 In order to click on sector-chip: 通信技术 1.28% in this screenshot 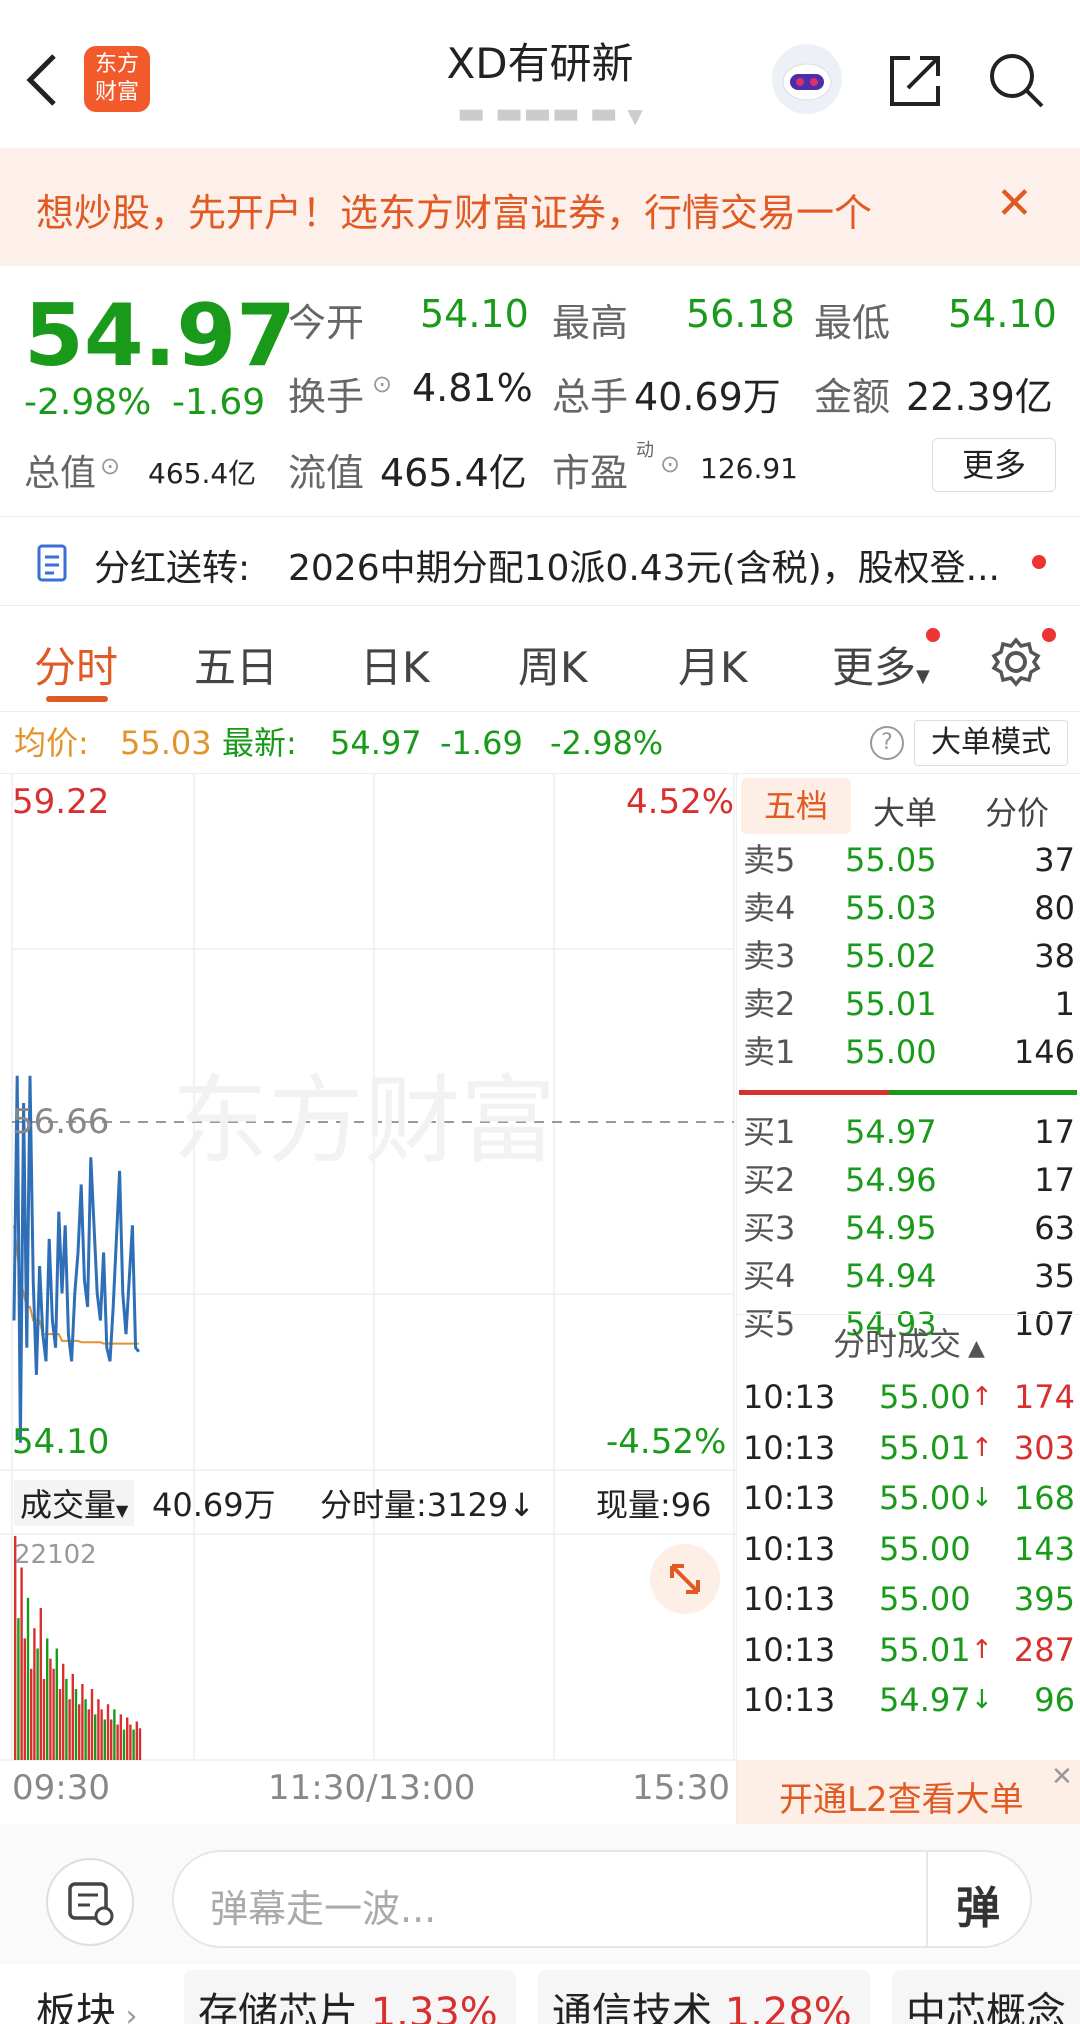, I will do `click(704, 1997)`.